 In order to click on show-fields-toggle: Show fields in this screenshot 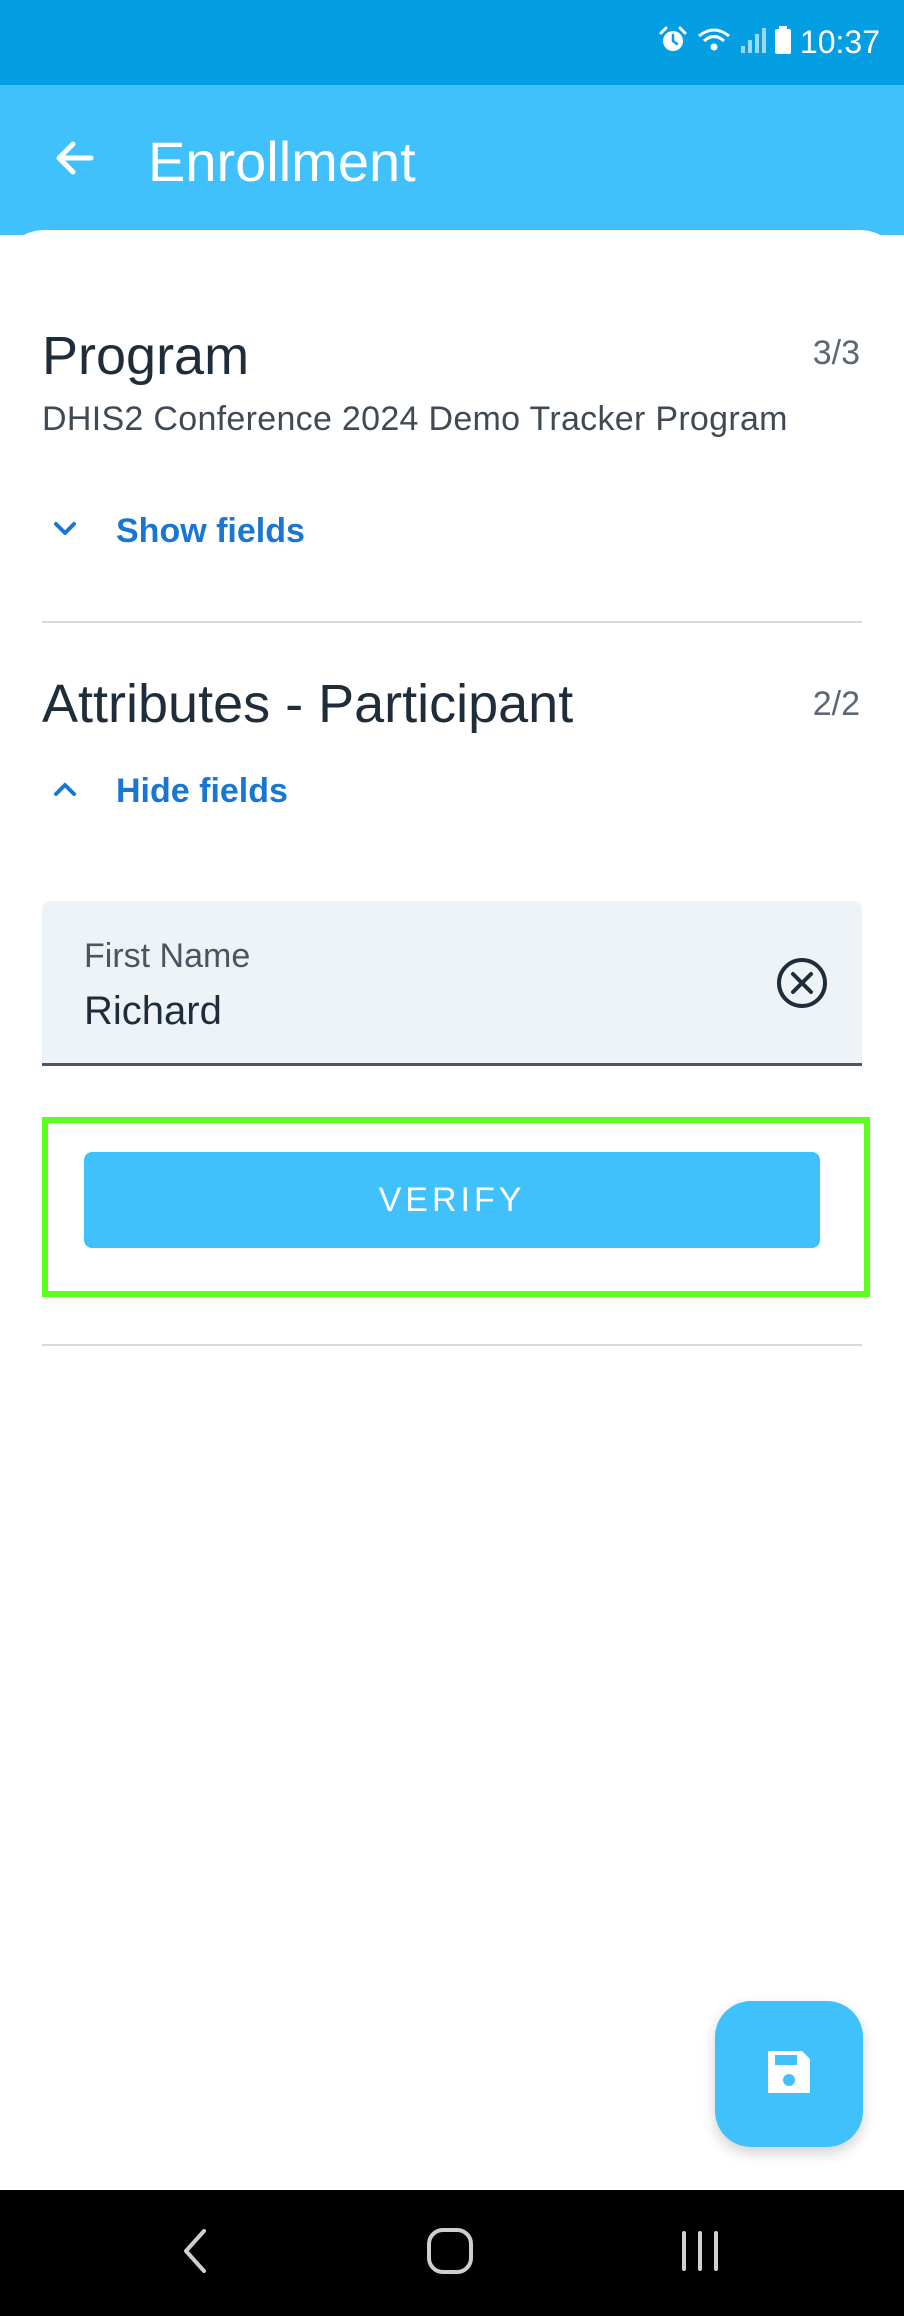, I will do `click(177, 531)`.